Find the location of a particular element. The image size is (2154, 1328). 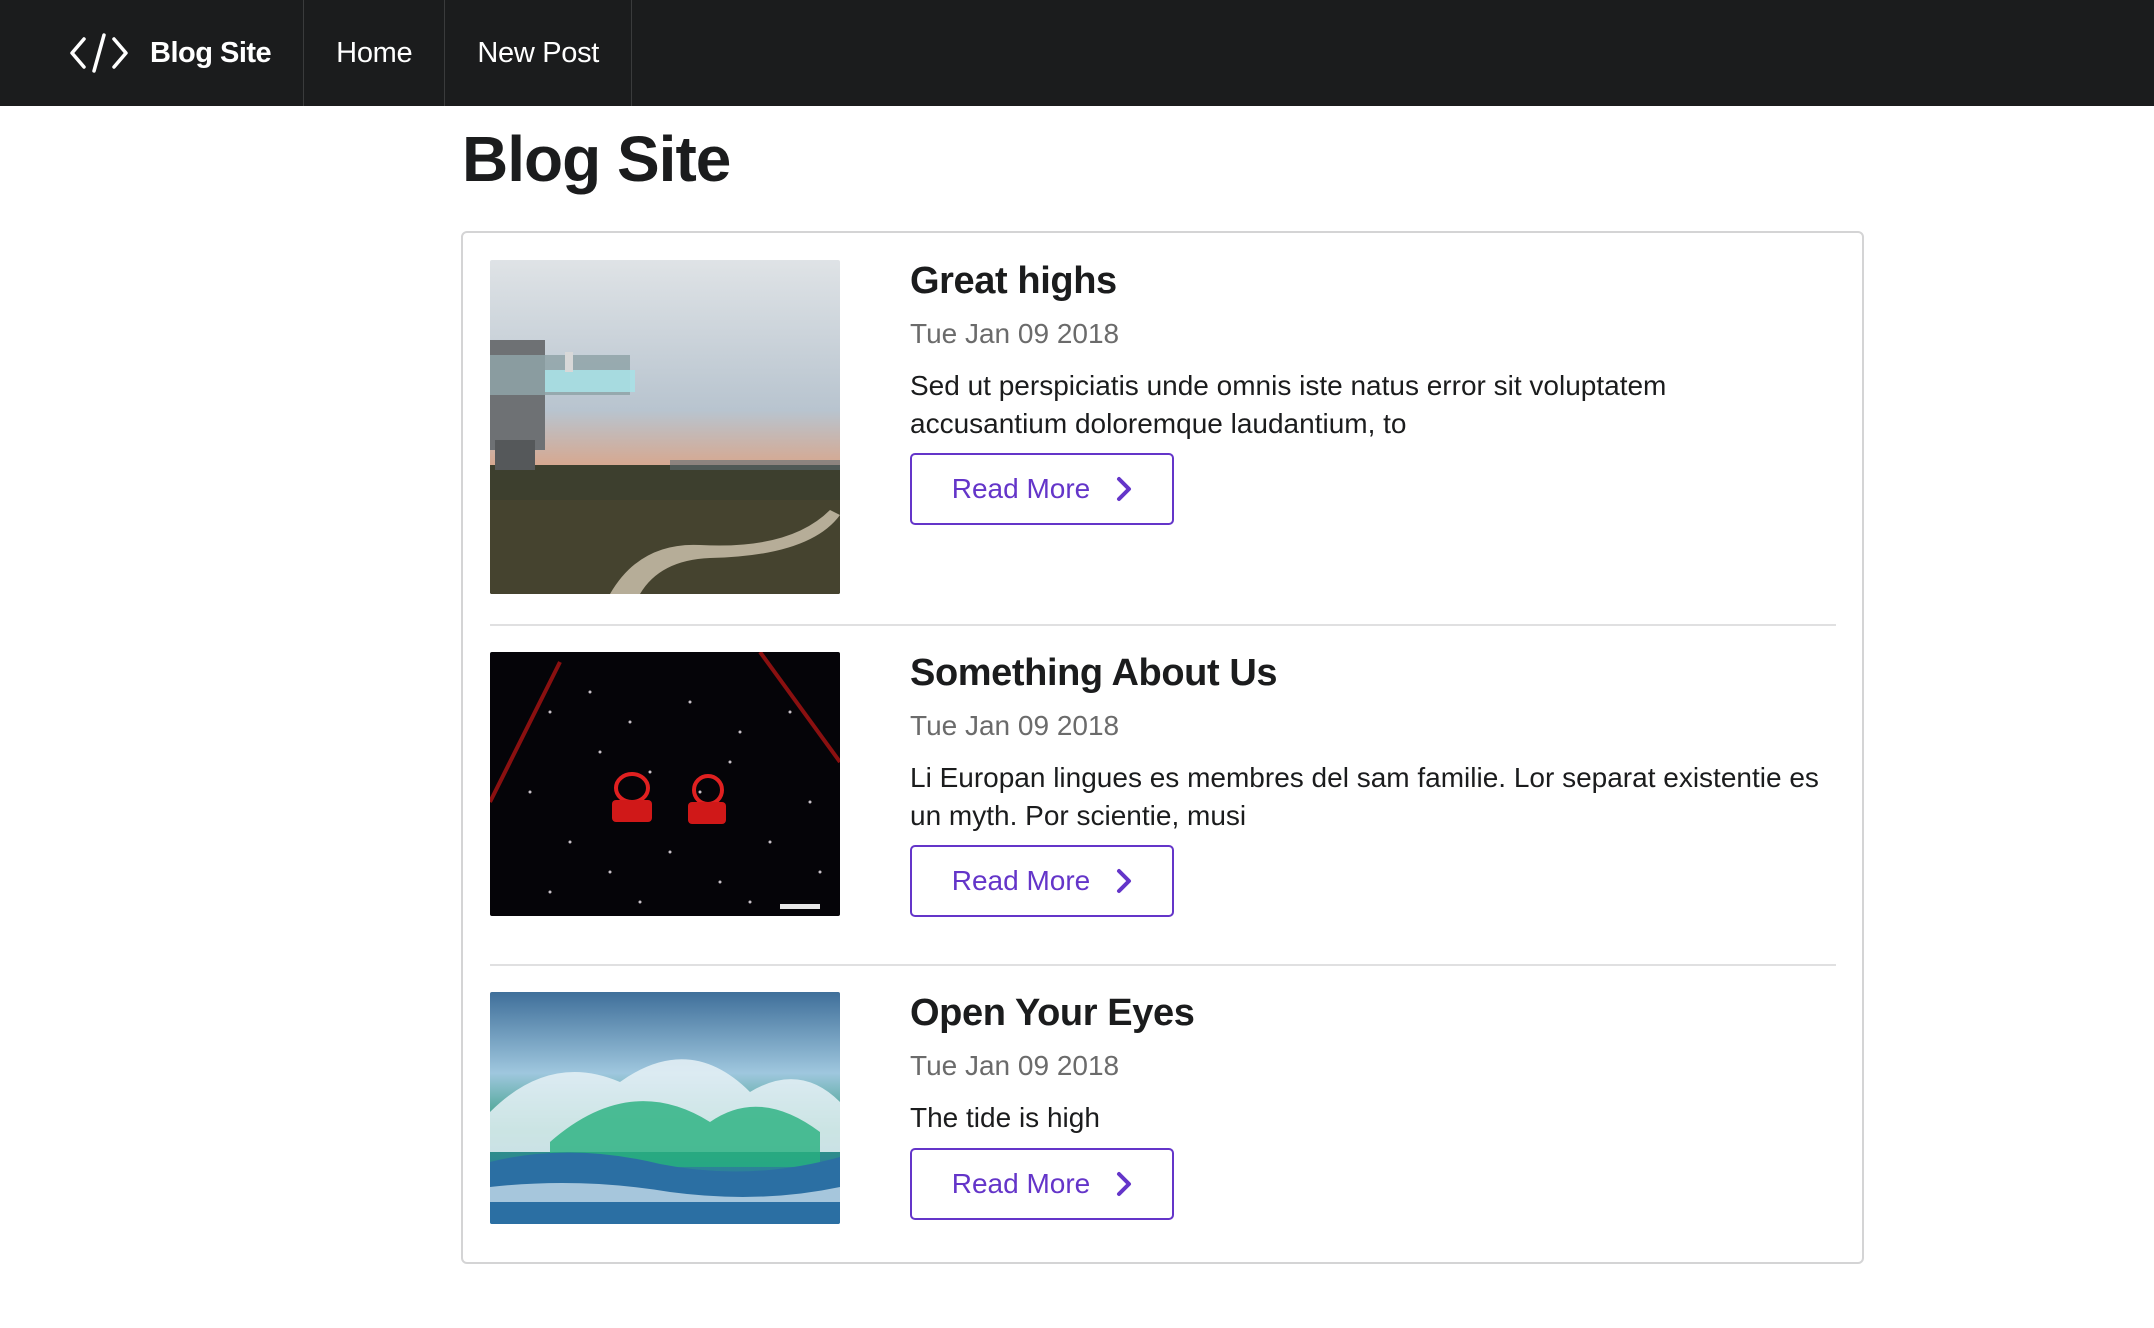

top-navbar: Blog Site Home New Post is located at coordinates (1077, 53).